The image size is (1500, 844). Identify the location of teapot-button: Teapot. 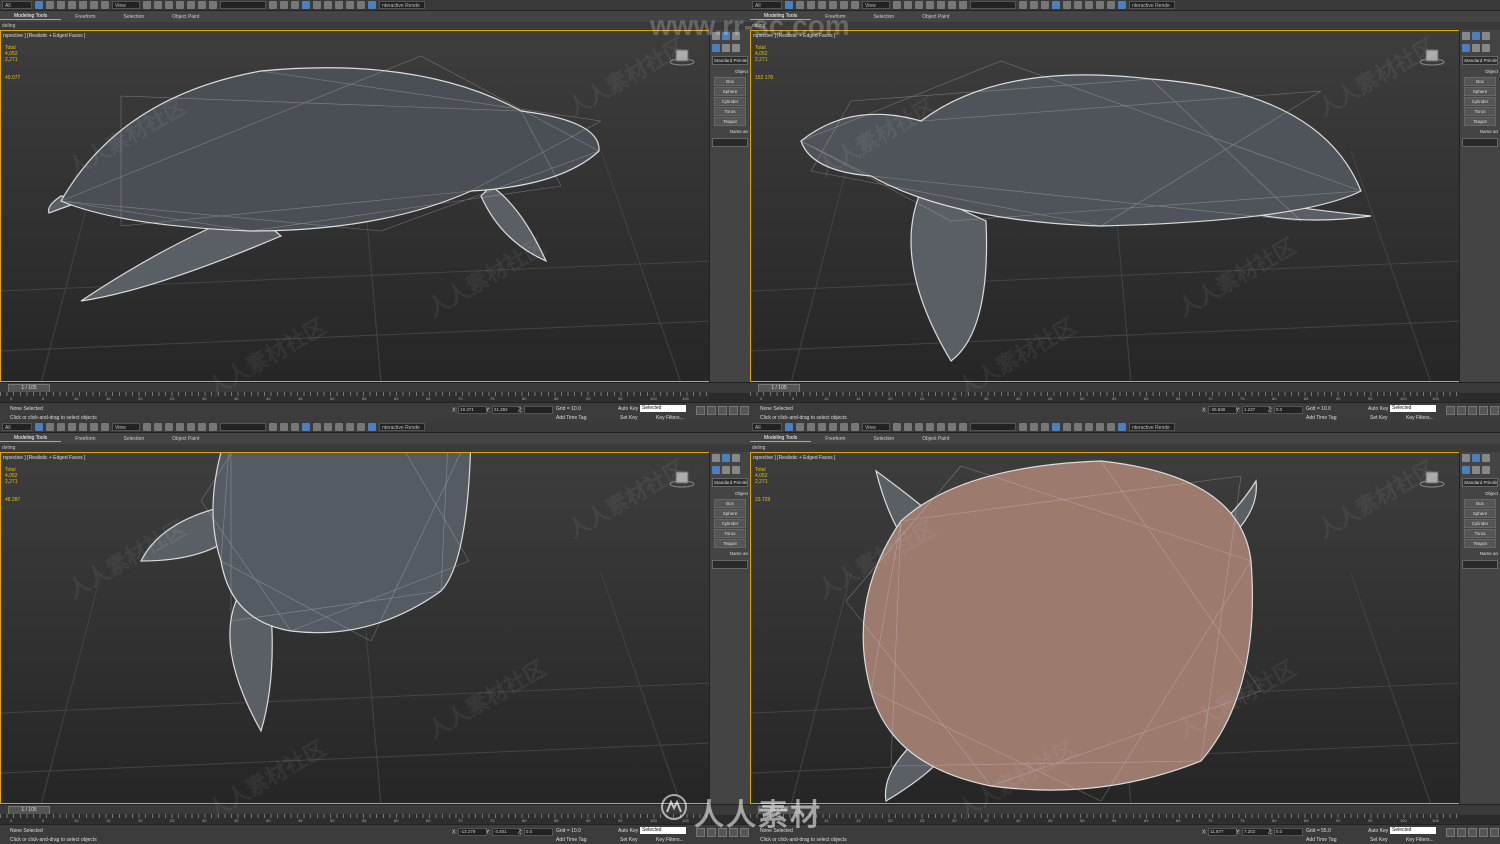
(730, 543).